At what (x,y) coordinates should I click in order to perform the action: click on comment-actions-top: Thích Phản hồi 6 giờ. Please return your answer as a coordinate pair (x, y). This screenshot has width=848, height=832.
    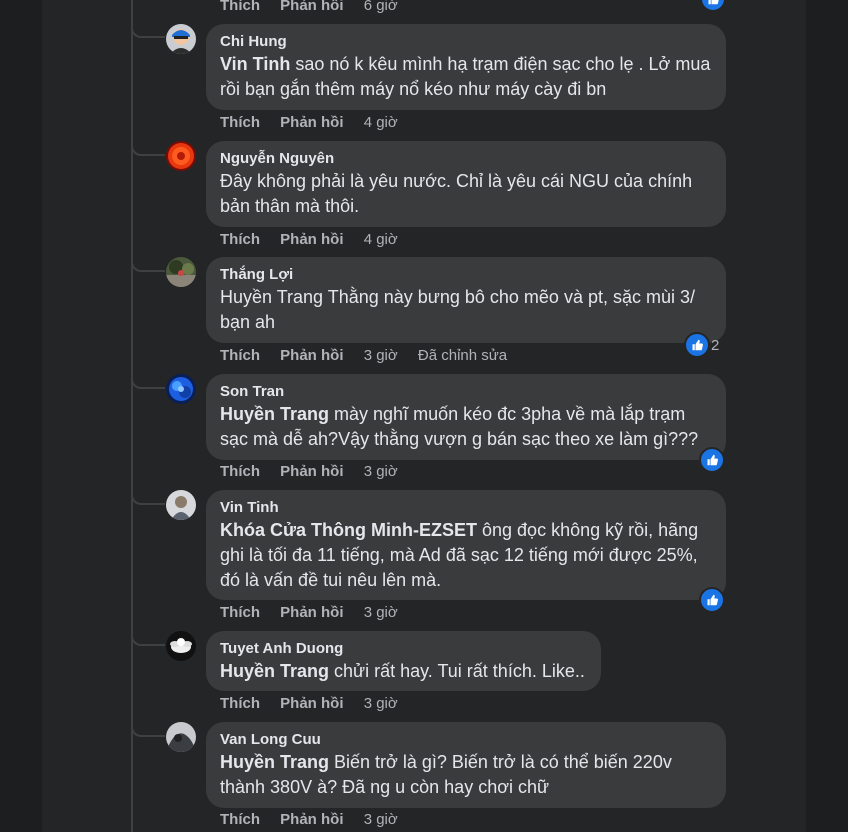
    Looking at the image, I should click on (317, 7).